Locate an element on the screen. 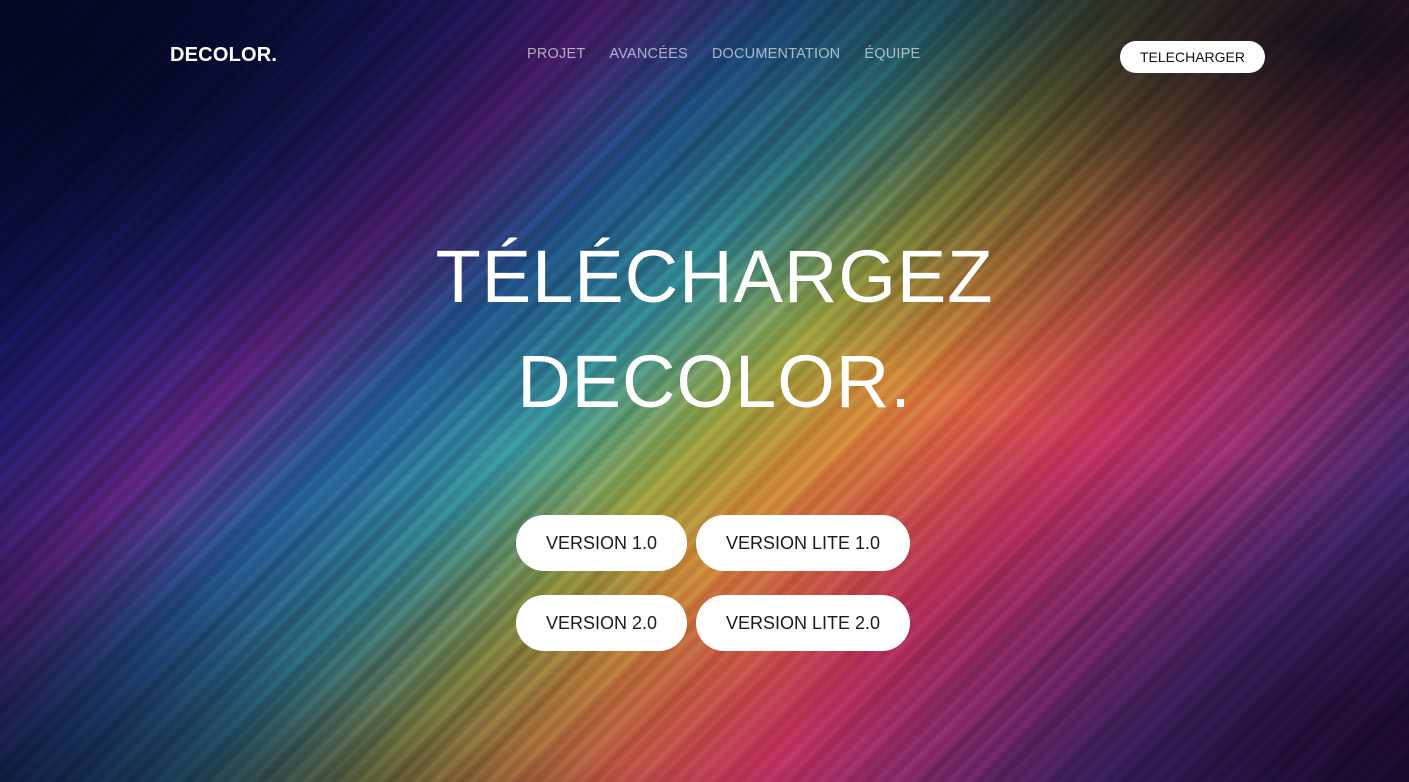 This screenshot has width=1409, height=782. nav-link-equipe: ÉQUIPE is located at coordinates (892, 54).